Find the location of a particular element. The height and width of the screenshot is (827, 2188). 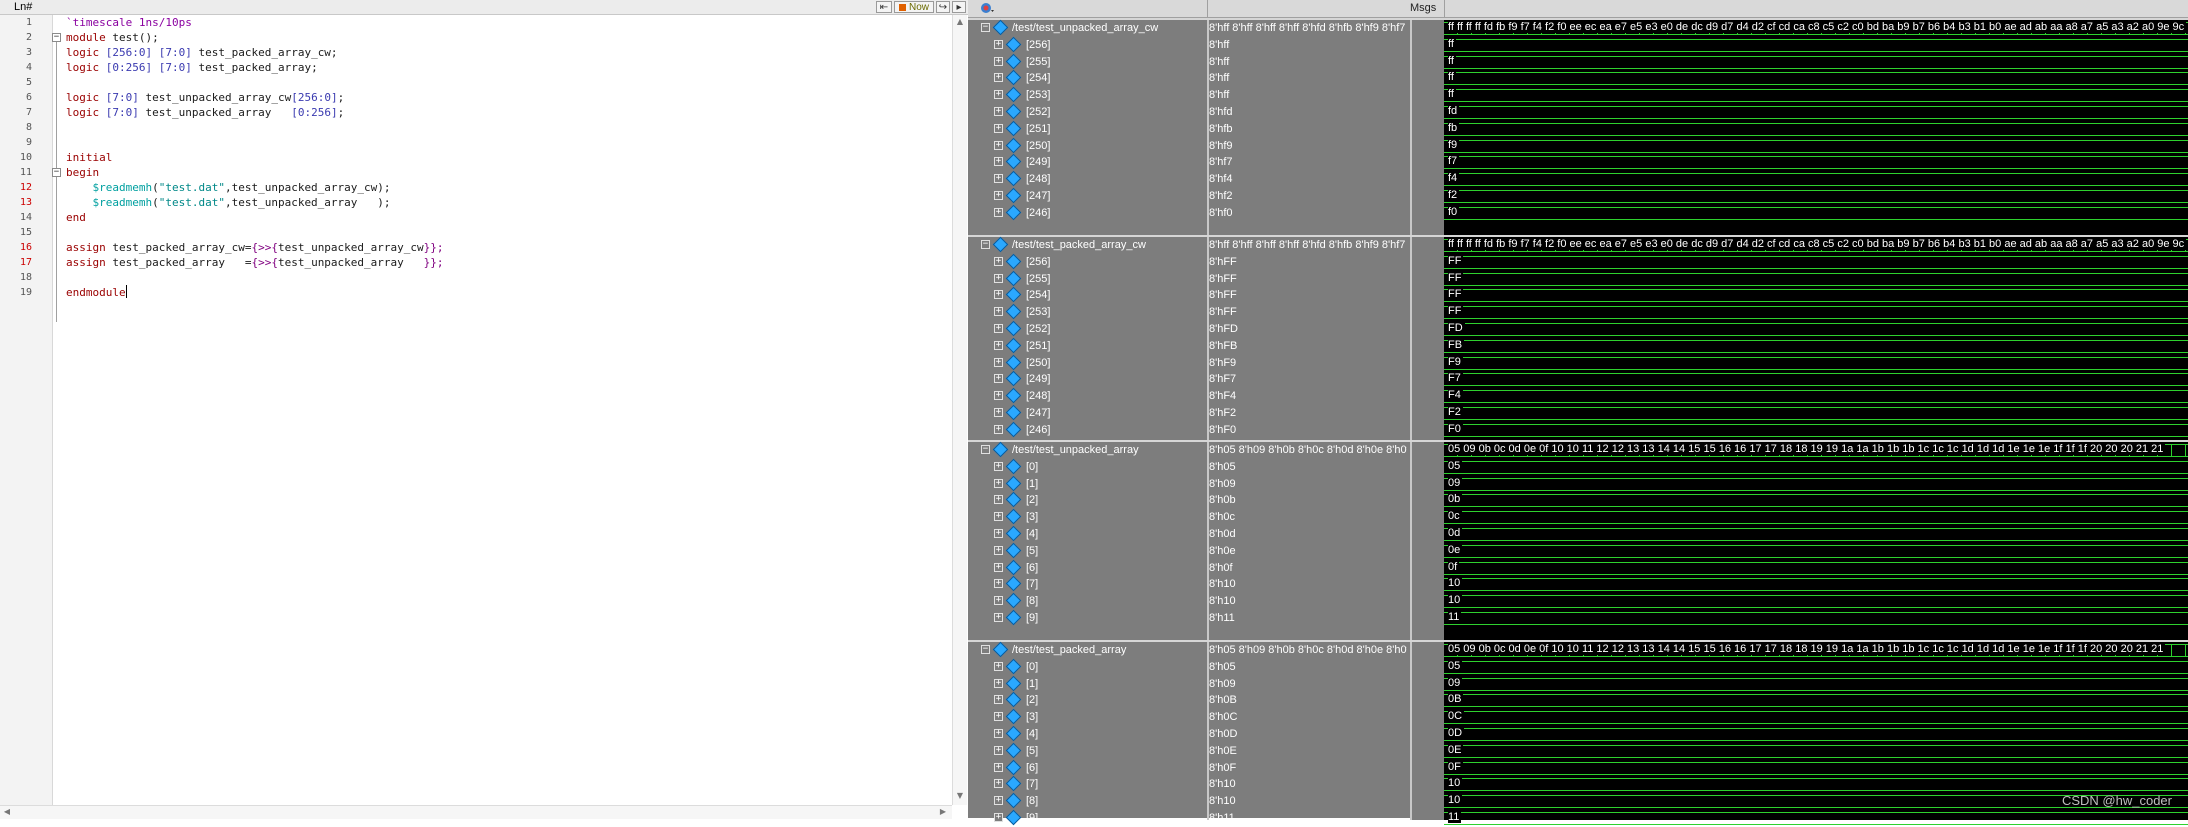

signal-row: + [254] 8'hff ff is located at coordinates (1578, 78).